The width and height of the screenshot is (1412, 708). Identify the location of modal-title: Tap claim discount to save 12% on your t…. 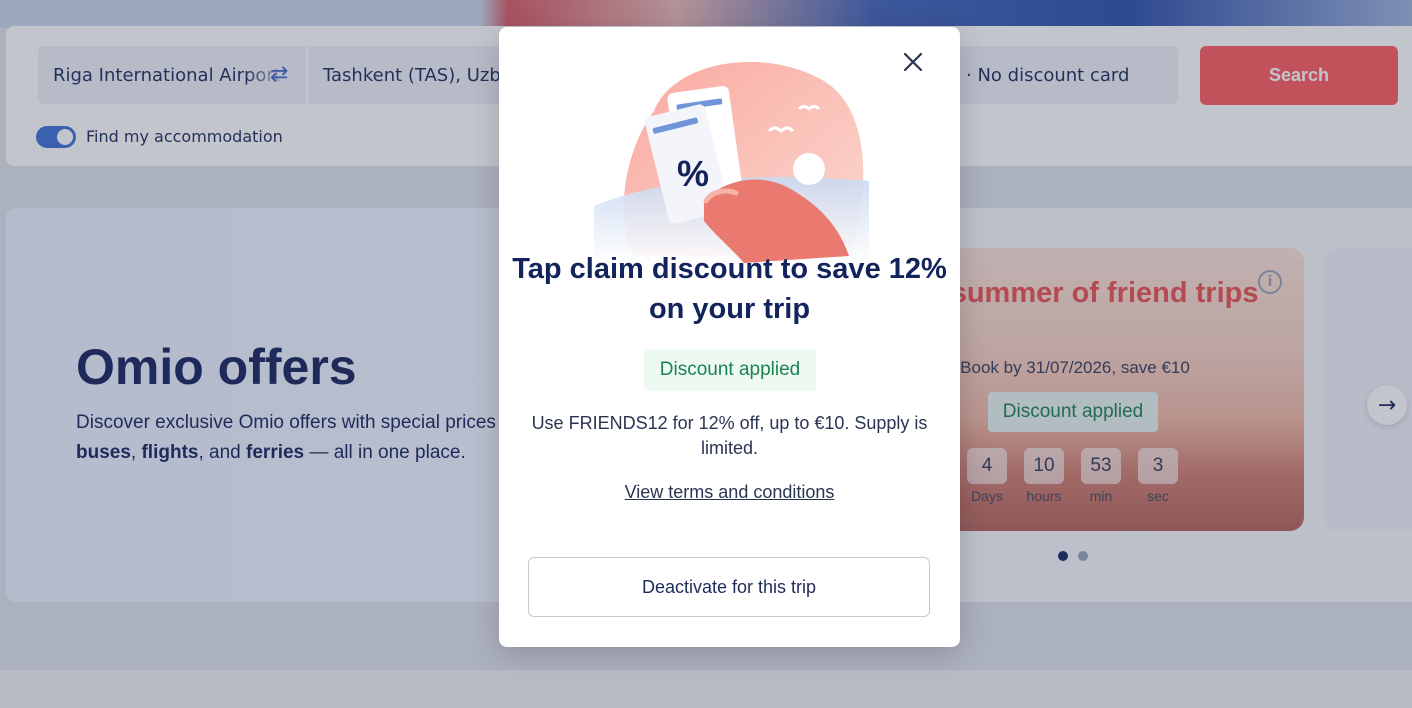
(729, 289).